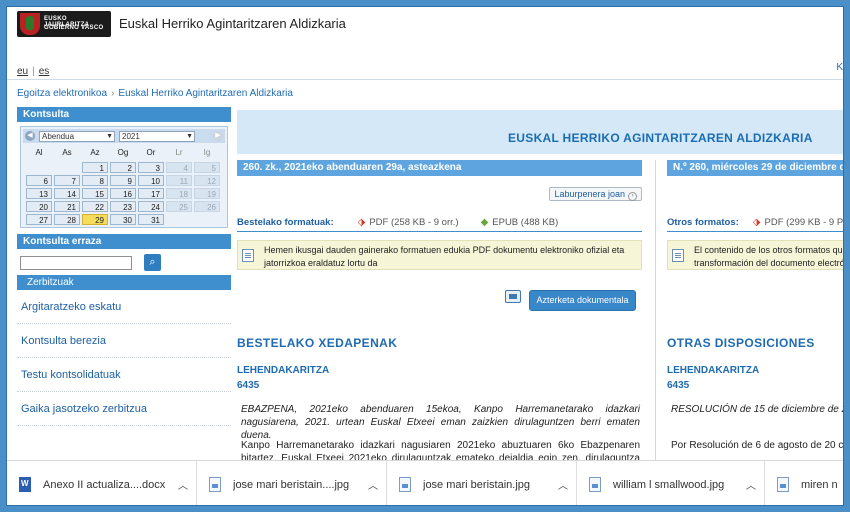  Describe the element at coordinates (484, 222) in the screenshot. I see `epub-icon: ◆` at that location.